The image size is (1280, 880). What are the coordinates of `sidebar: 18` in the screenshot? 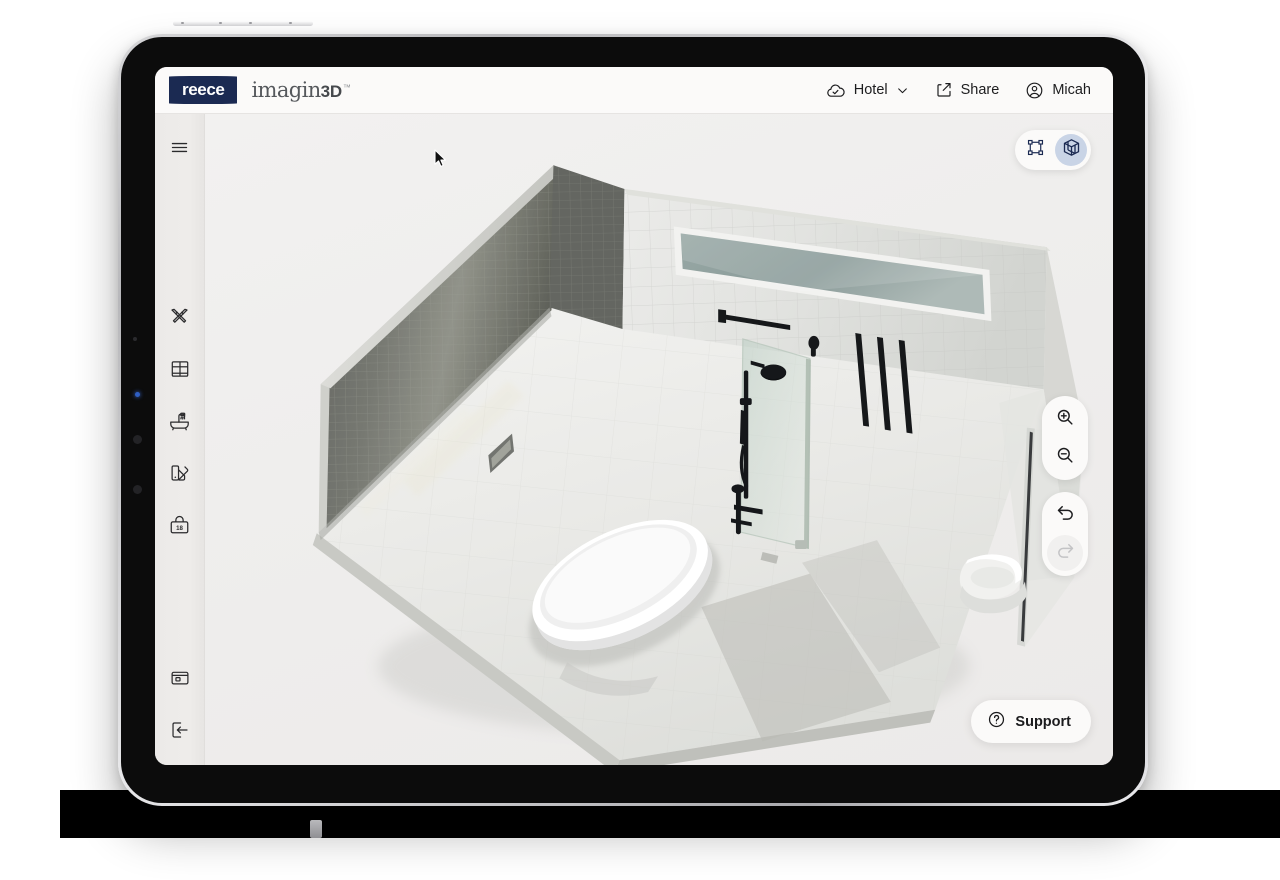 It's located at (180, 439).